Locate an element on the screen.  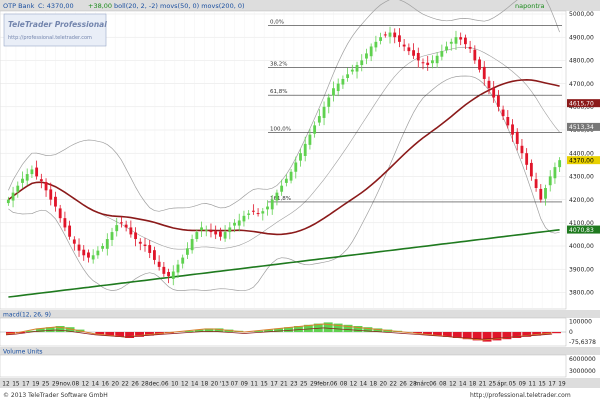
price-change: +38,00 is located at coordinates (100, 6).